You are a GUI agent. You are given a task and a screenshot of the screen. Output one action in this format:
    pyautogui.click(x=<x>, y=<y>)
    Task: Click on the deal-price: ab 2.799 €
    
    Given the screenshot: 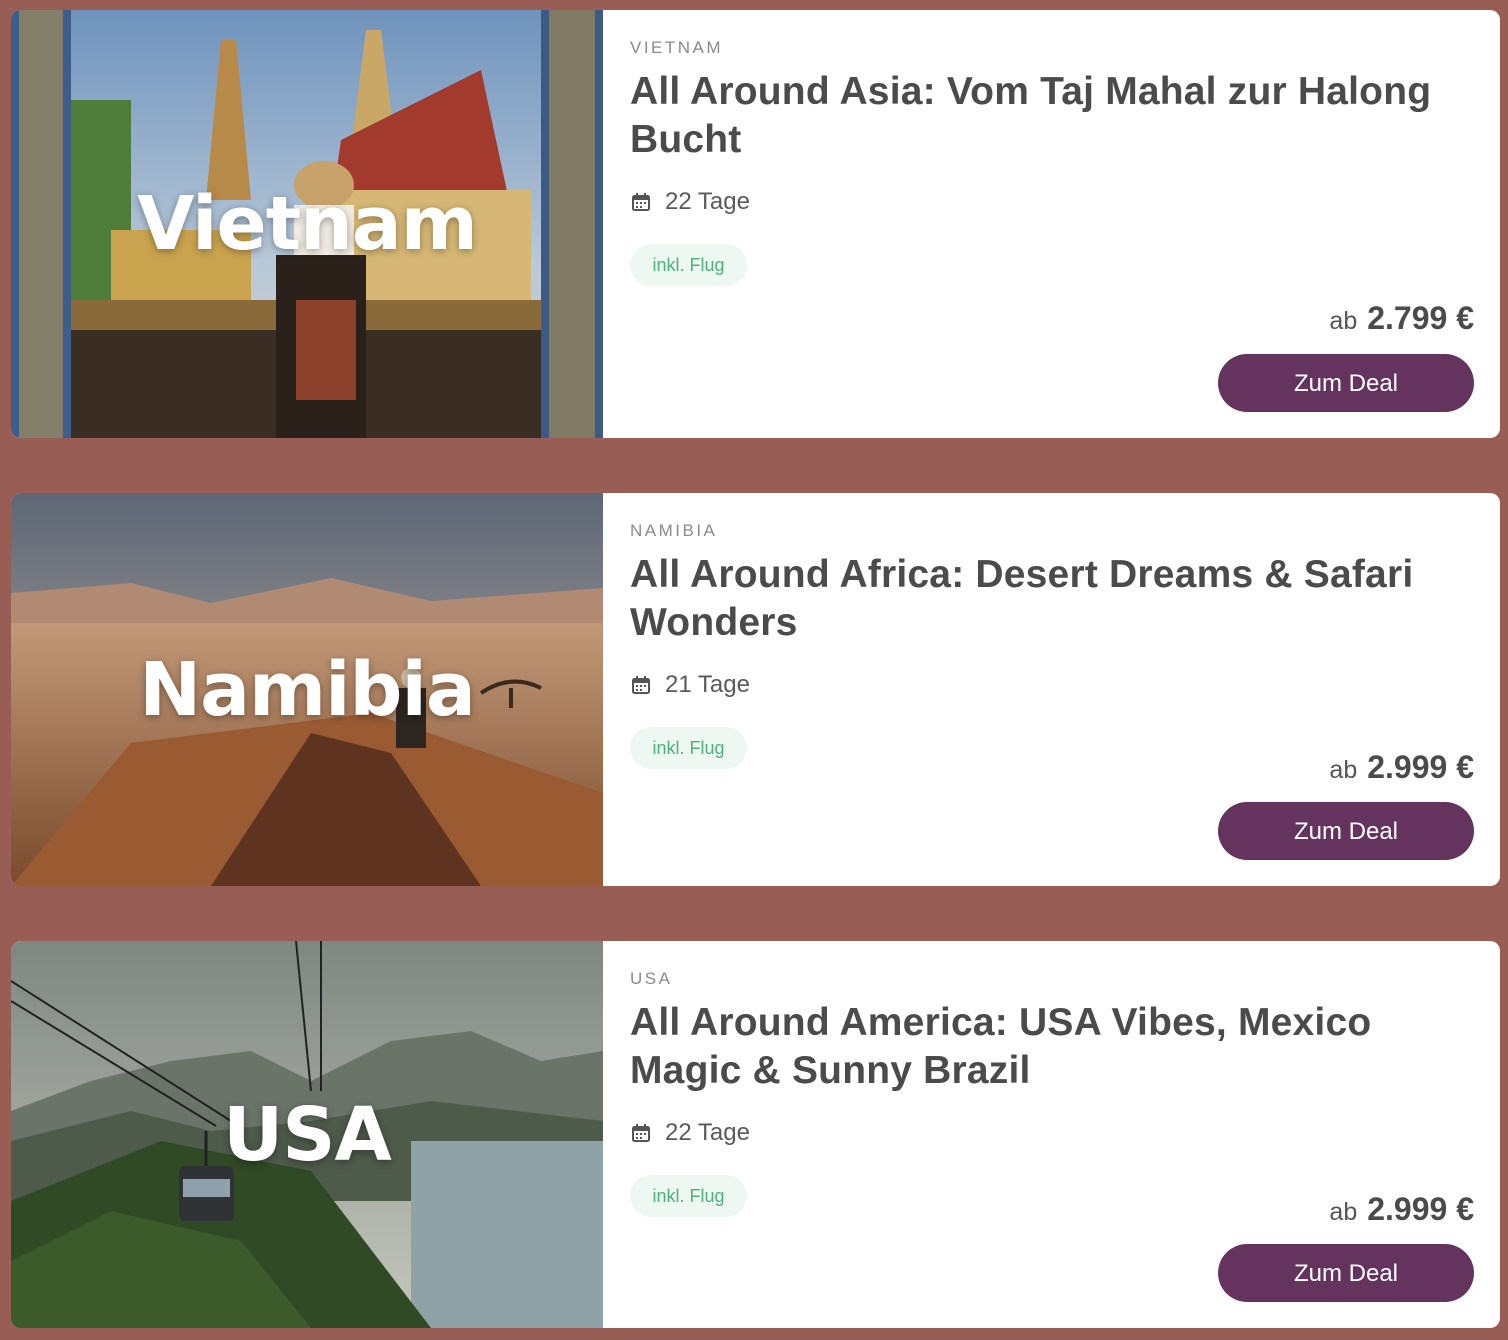 What is the action you would take?
    pyautogui.click(x=1401, y=318)
    